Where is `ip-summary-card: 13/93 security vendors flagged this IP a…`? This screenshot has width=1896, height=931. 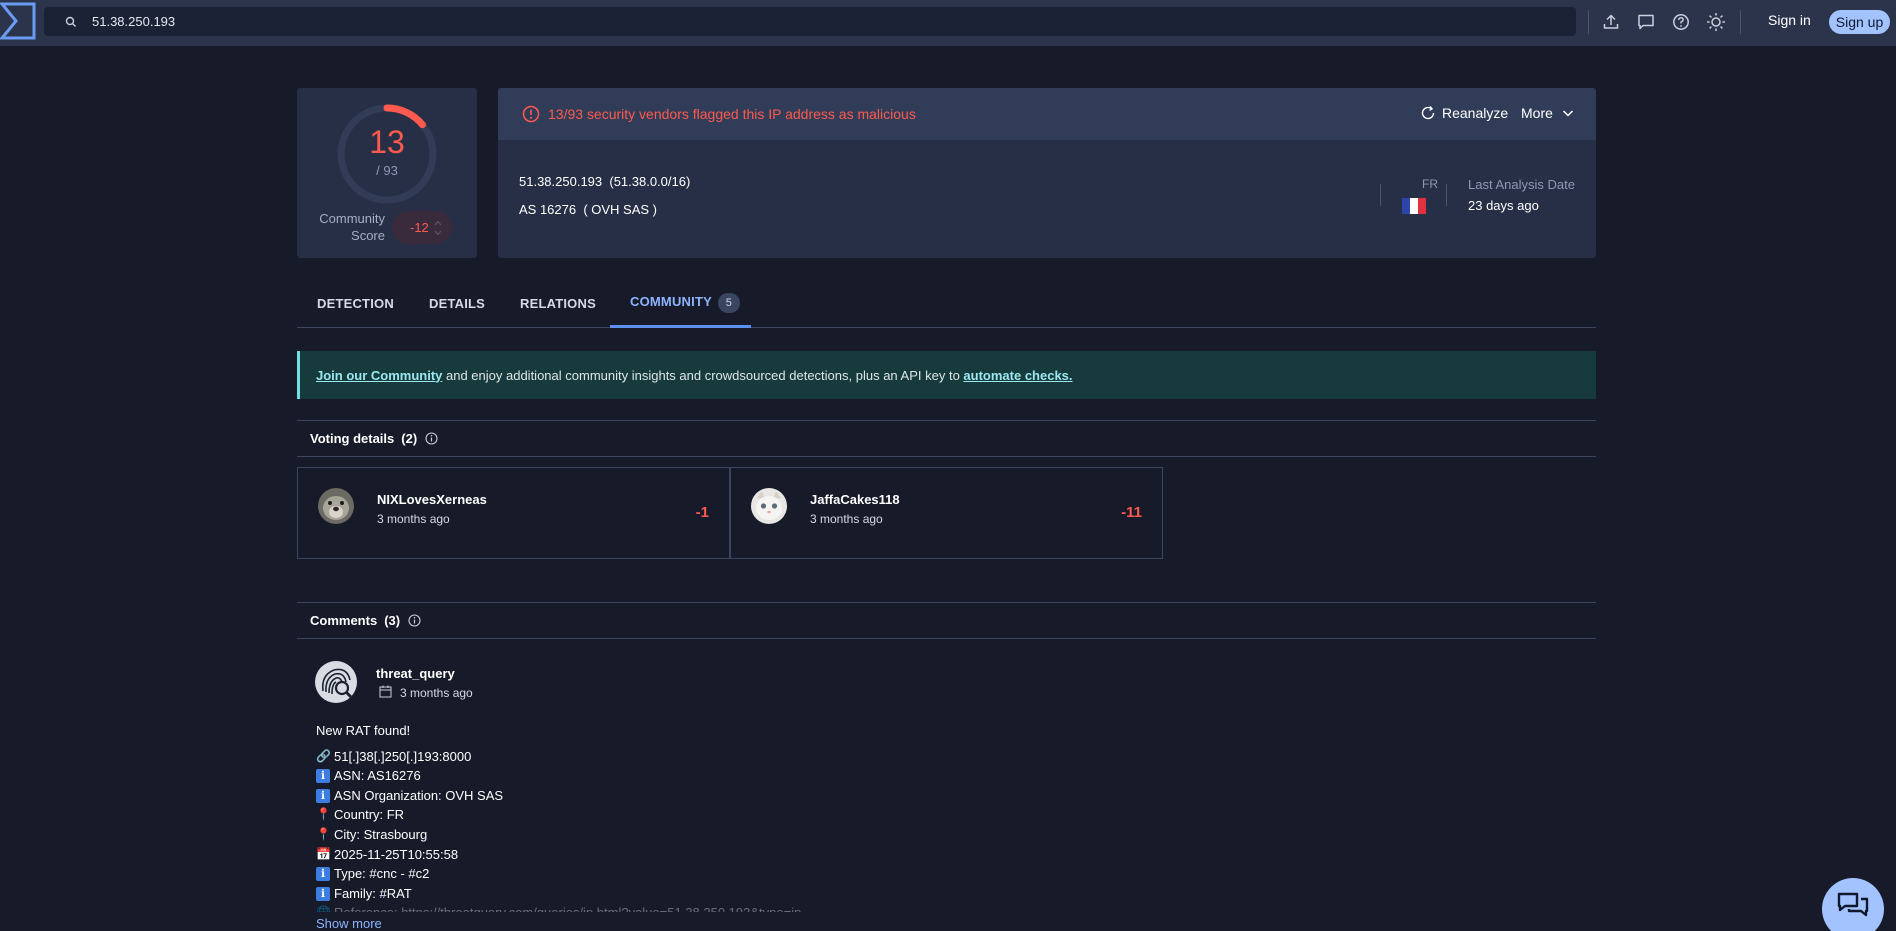 ip-summary-card: 13/93 security vendors flagged this IP a… is located at coordinates (1047, 173).